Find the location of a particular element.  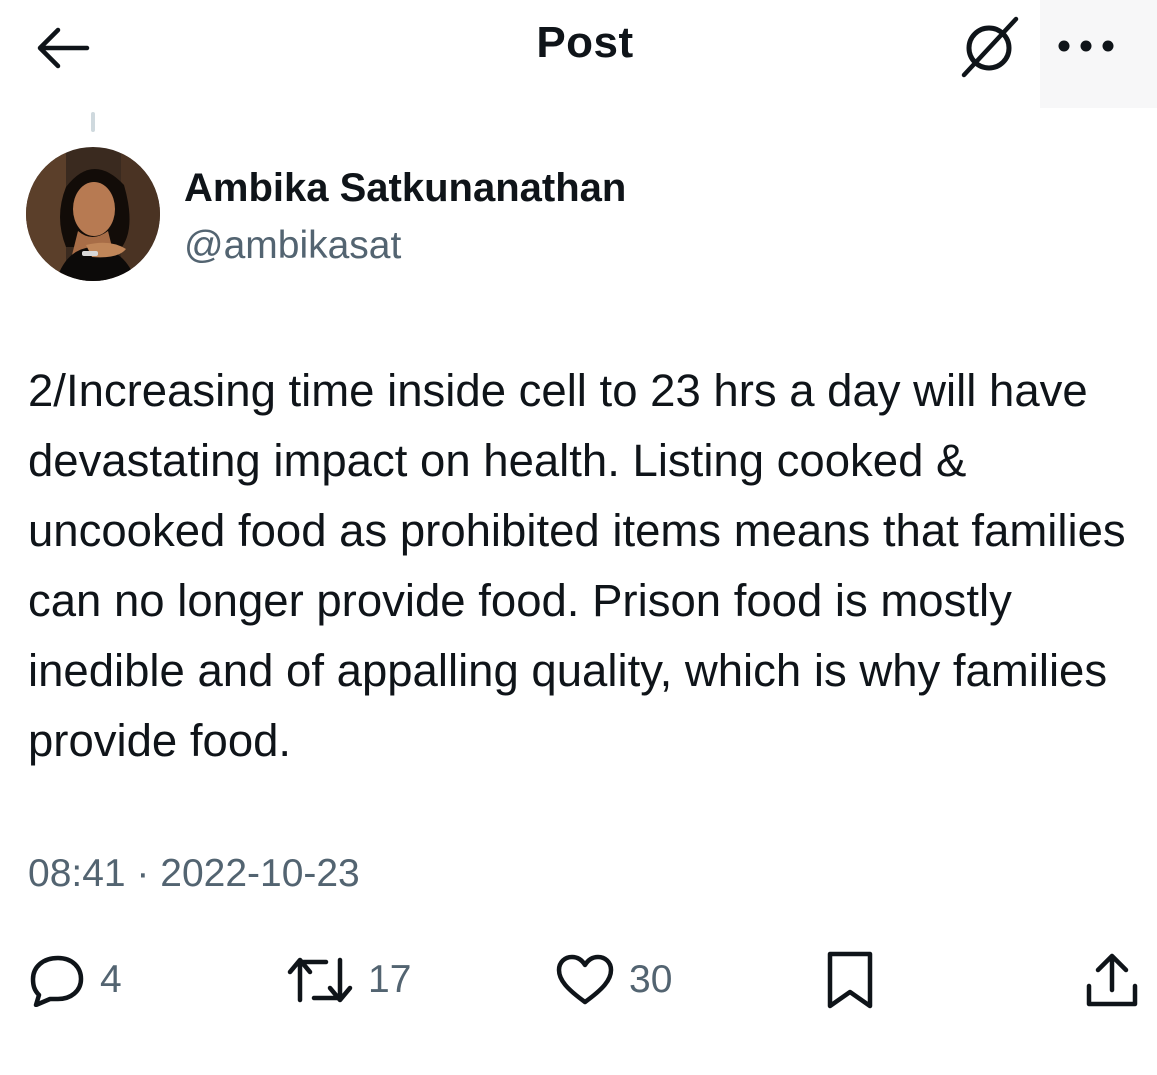

like-count: 30 is located at coordinates (651, 979).